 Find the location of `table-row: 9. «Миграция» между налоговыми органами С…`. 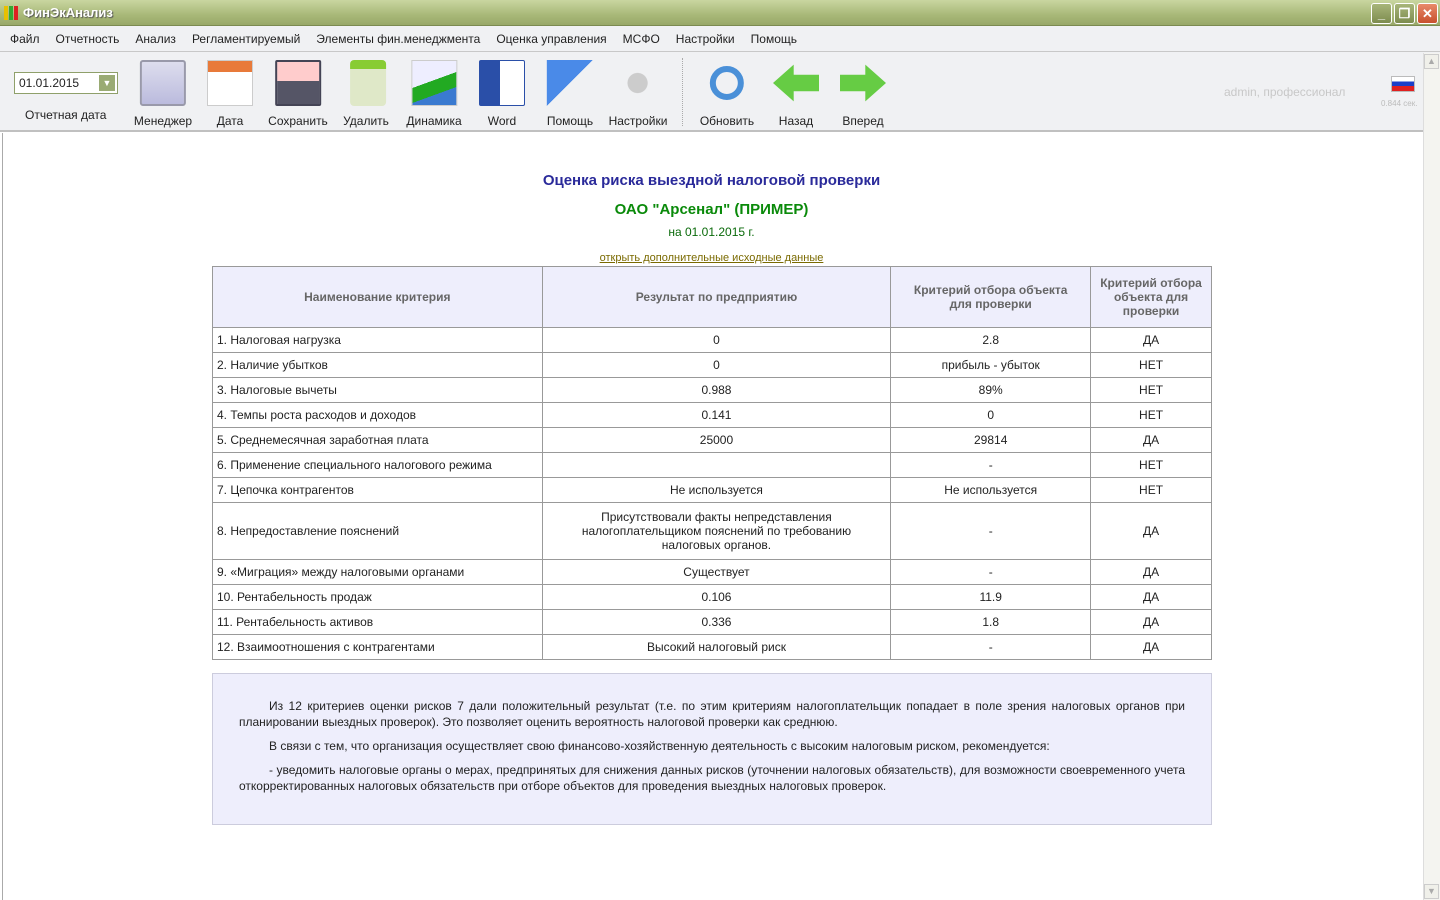

table-row: 9. «Миграция» между налоговыми органами С… is located at coordinates (712, 572).